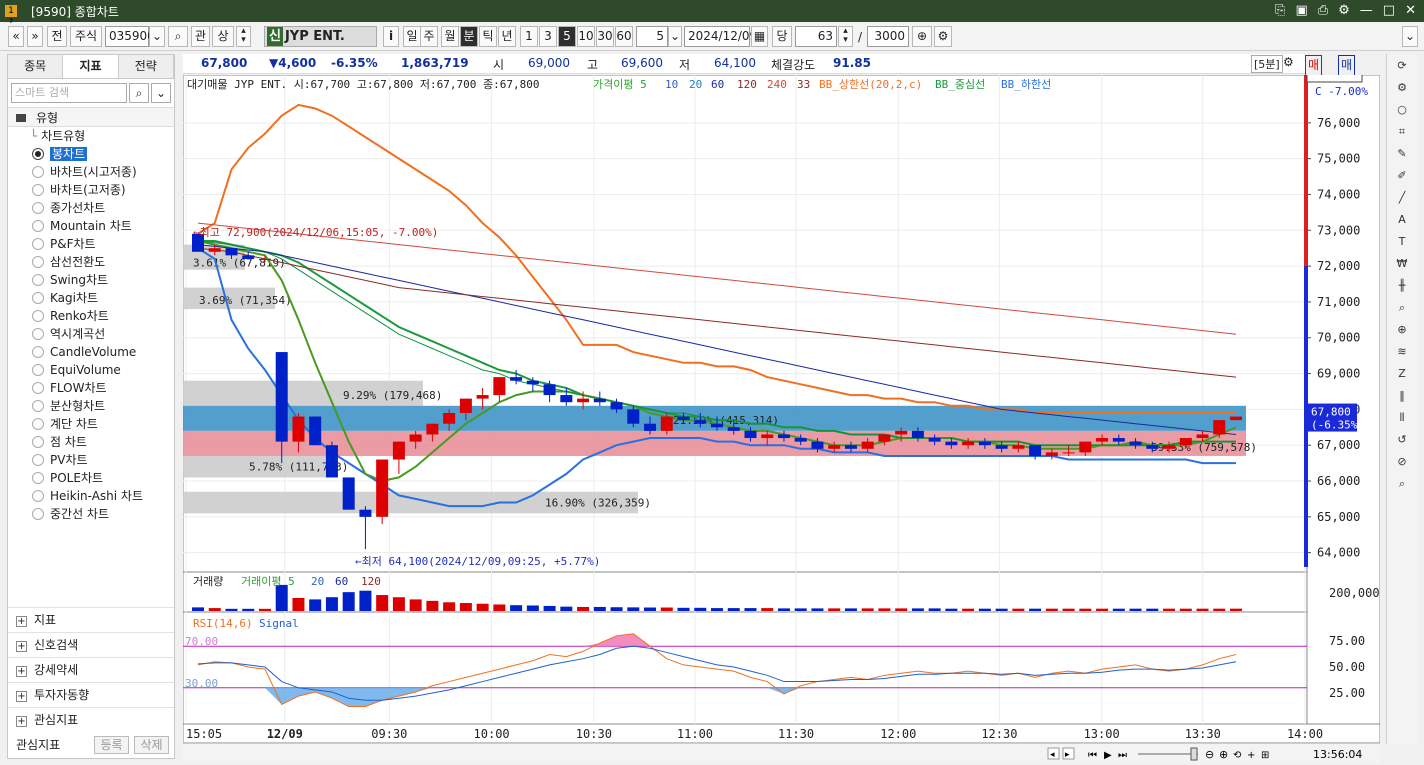 This screenshot has width=1424, height=765. What do you see at coordinates (412, 36) in the screenshot?
I see `period-button-0: 일` at bounding box center [412, 36].